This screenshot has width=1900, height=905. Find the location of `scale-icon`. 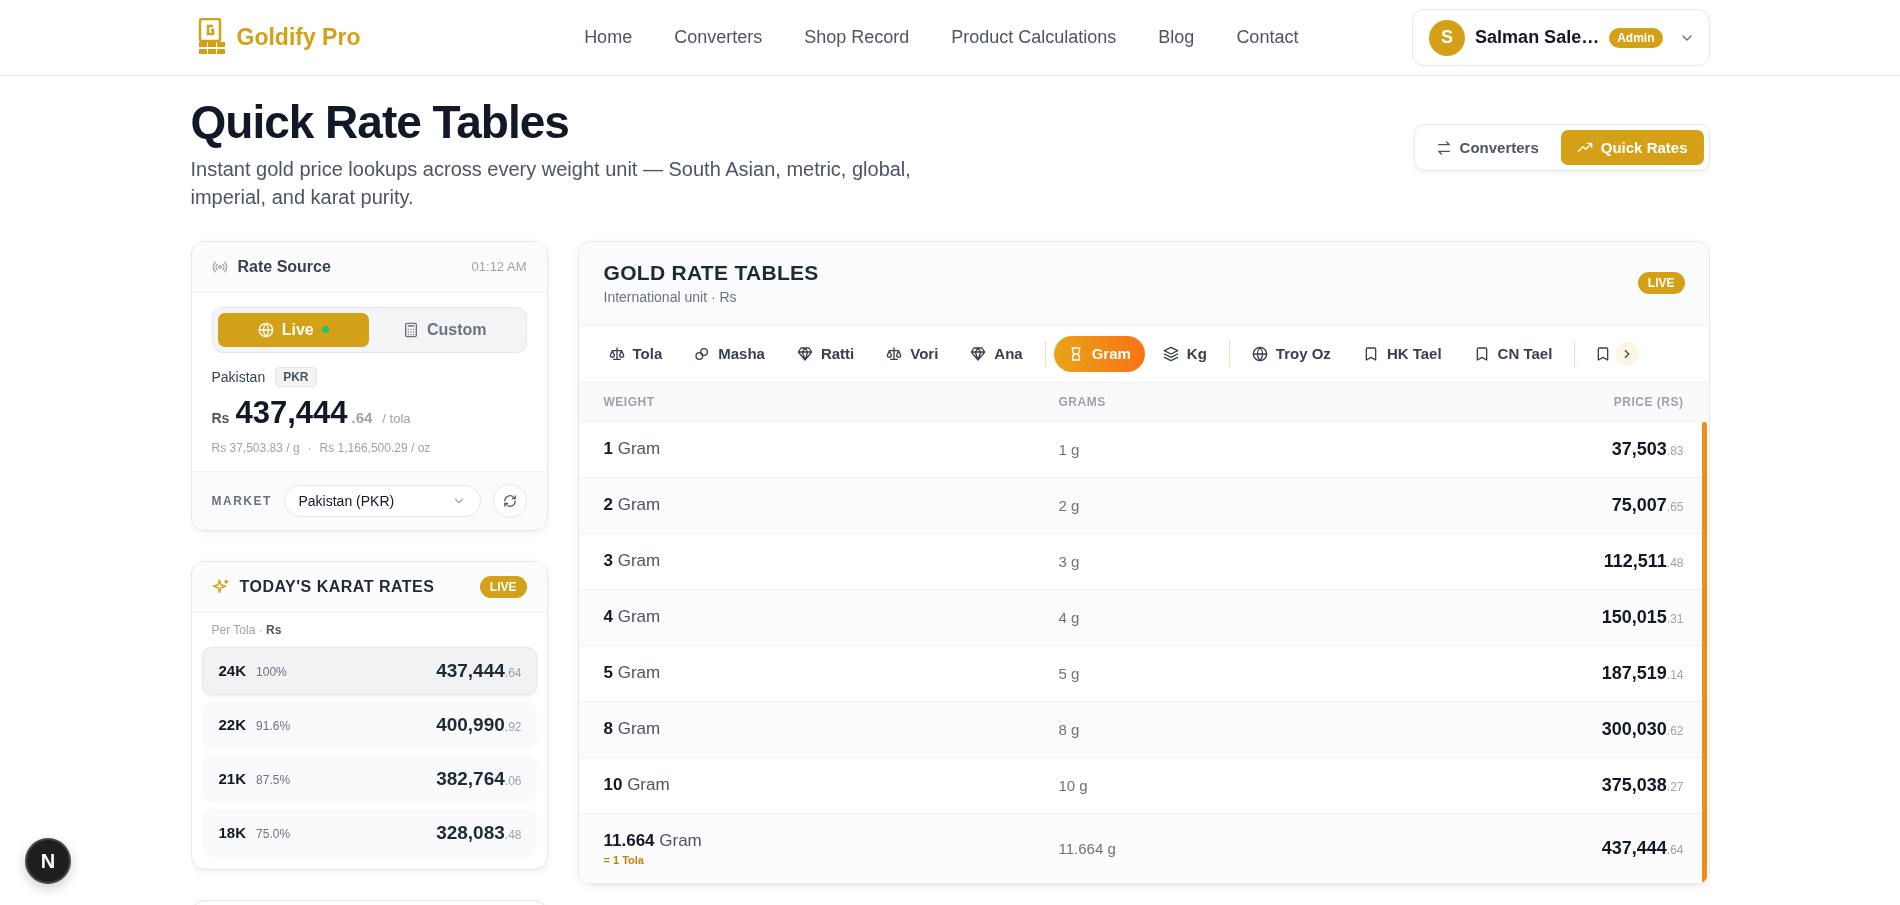

scale-icon is located at coordinates (616, 353).